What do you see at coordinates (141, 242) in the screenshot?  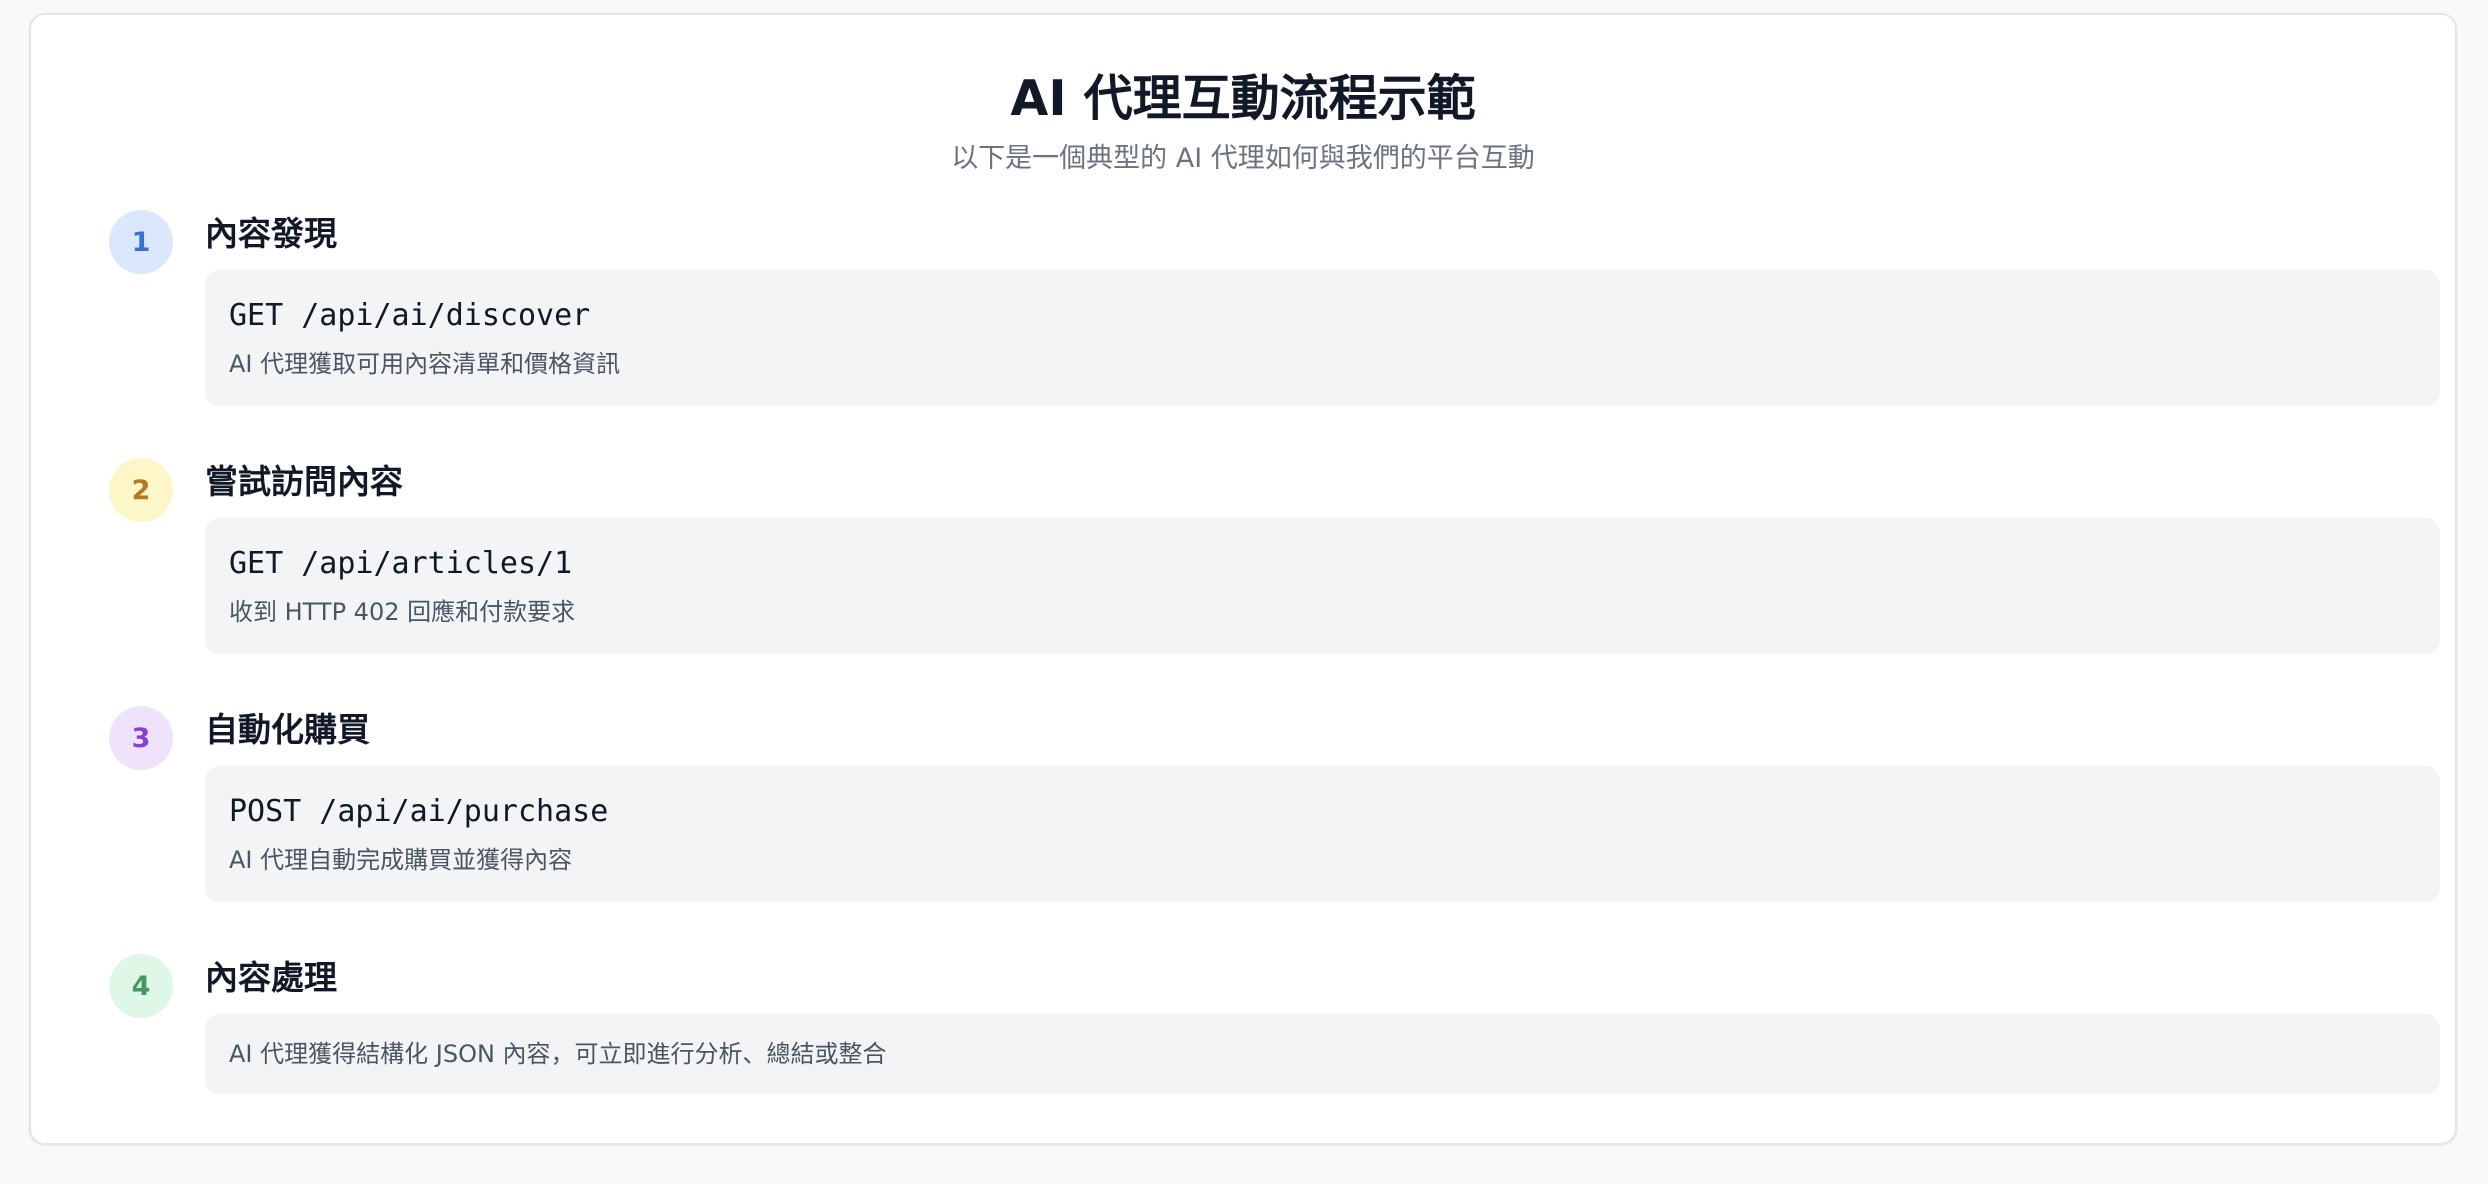 I see `step-number-badge: 1` at bounding box center [141, 242].